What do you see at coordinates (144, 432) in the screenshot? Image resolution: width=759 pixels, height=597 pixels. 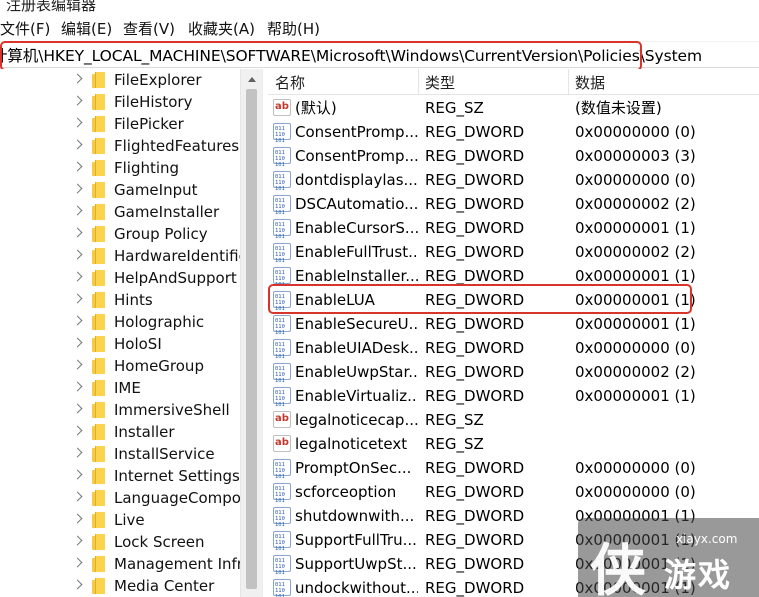 I see `tree-item-label: Installer` at bounding box center [144, 432].